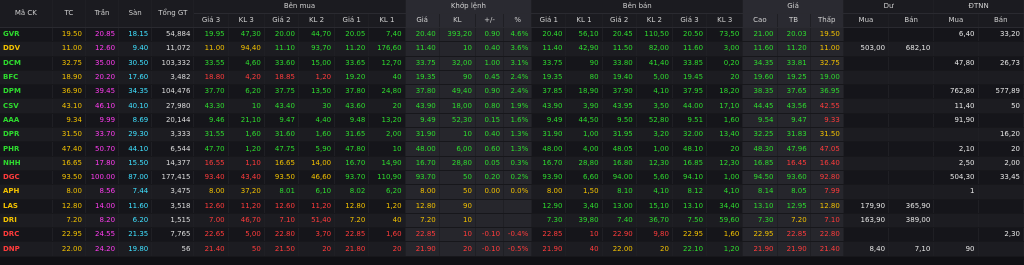  Describe the element at coordinates (911, 20) in the screenshot. I see `subheader-20: Bán` at that location.